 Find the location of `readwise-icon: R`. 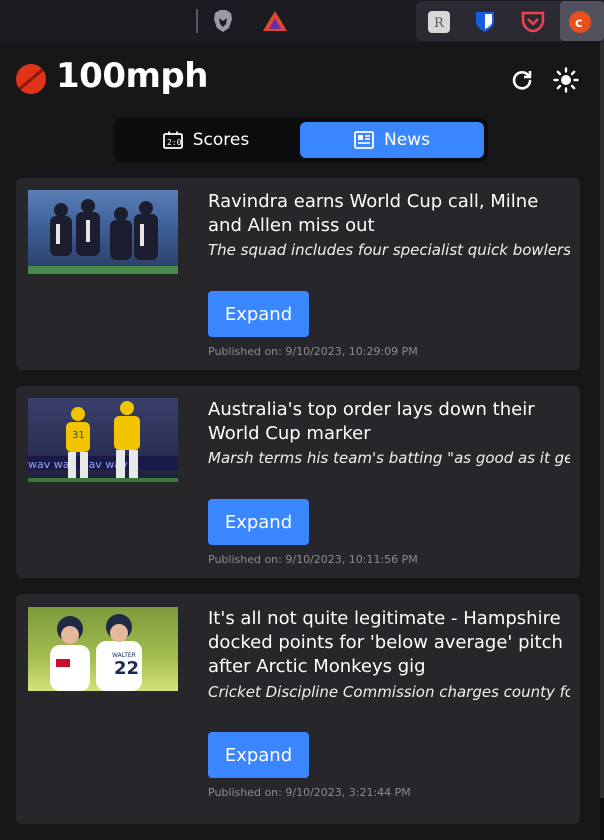

readwise-icon: R is located at coordinates (439, 22).